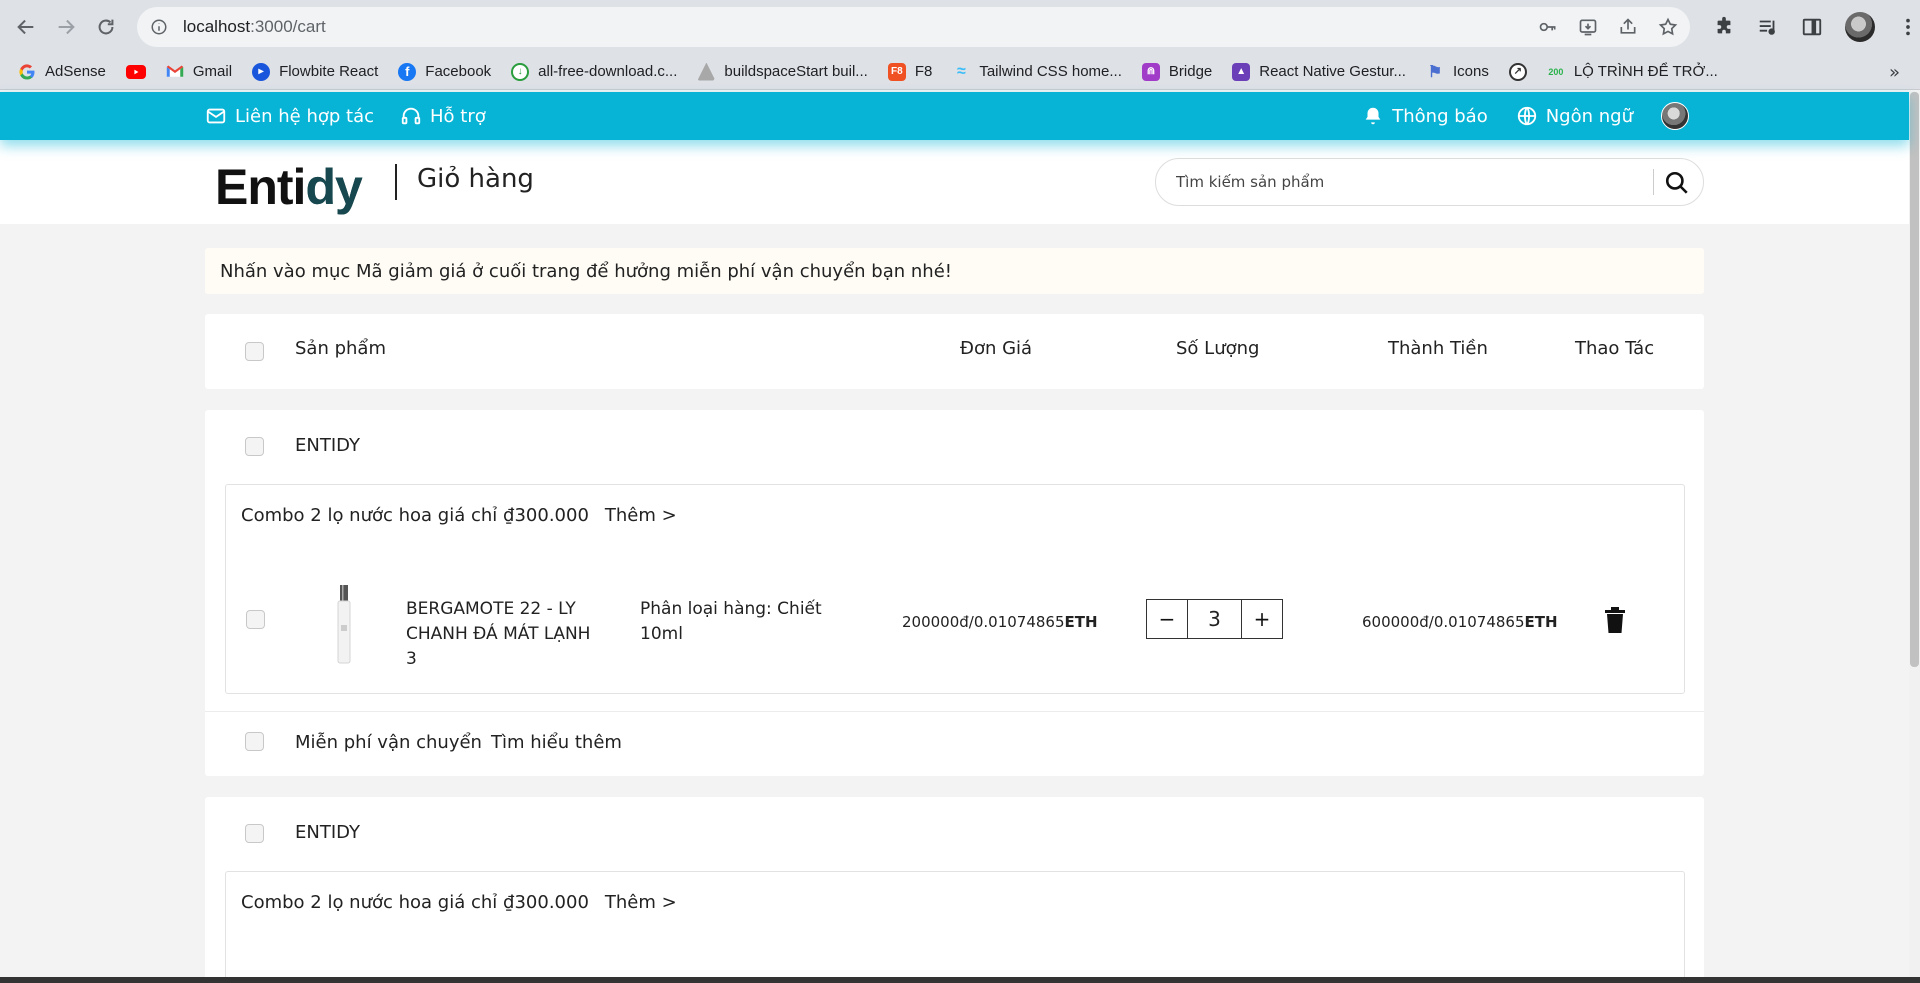 This screenshot has width=1920, height=983. Describe the element at coordinates (556, 742) in the screenshot. I see `shipping-learn-more-link: Tìm hiểu thêm` at that location.